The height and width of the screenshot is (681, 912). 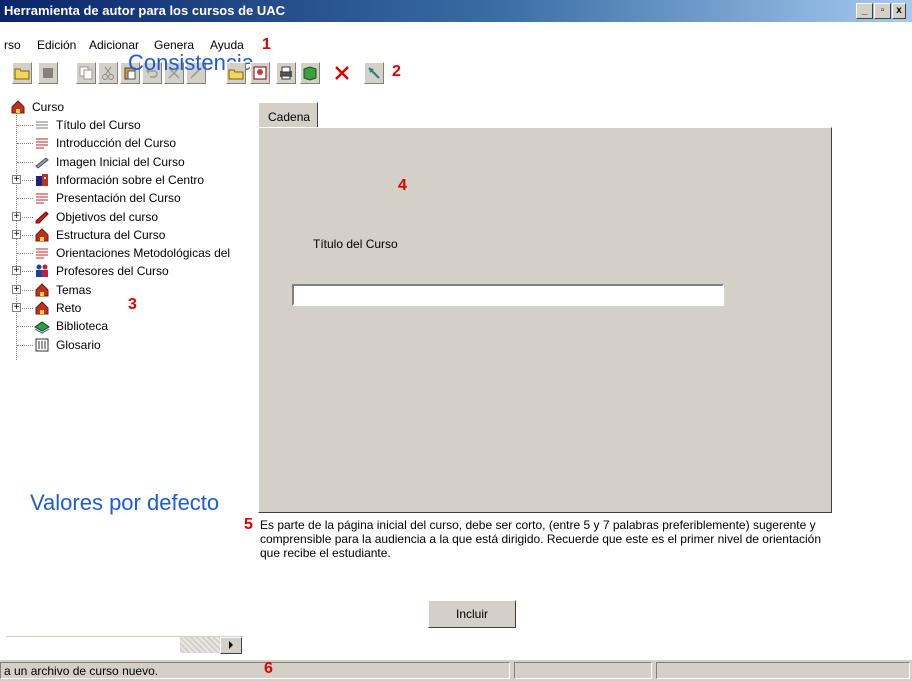 I want to click on open-folder-icon, so click(x=22, y=74).